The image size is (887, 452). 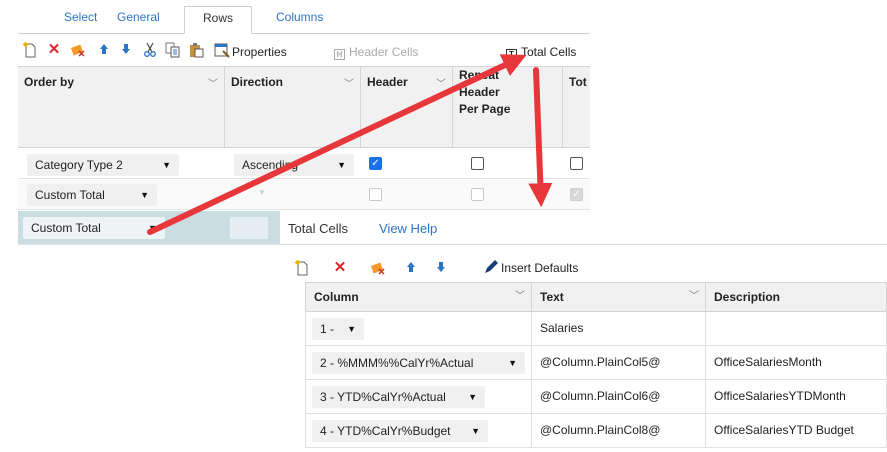 I want to click on col-order-by: Order by ﹀, so click(x=121, y=107).